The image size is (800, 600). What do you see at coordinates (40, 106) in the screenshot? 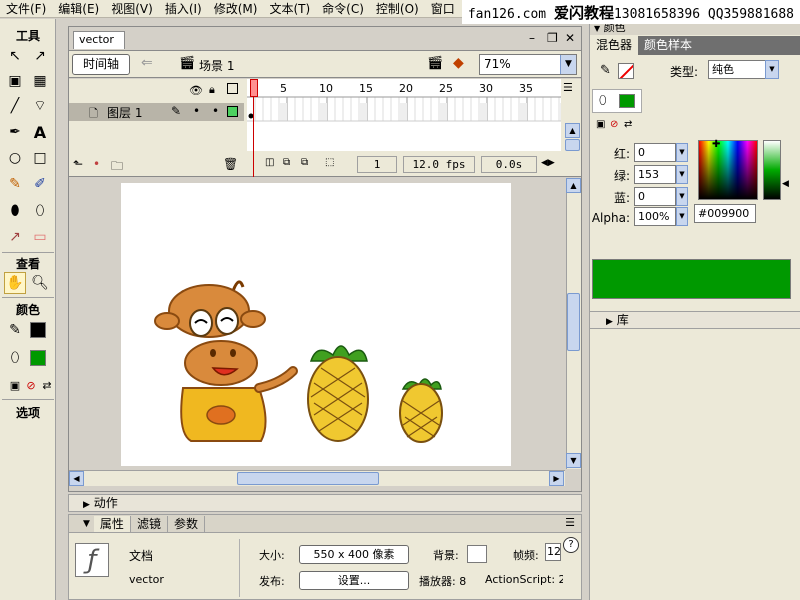
I see `lasso-tool-icon: ⌔` at bounding box center [40, 106].